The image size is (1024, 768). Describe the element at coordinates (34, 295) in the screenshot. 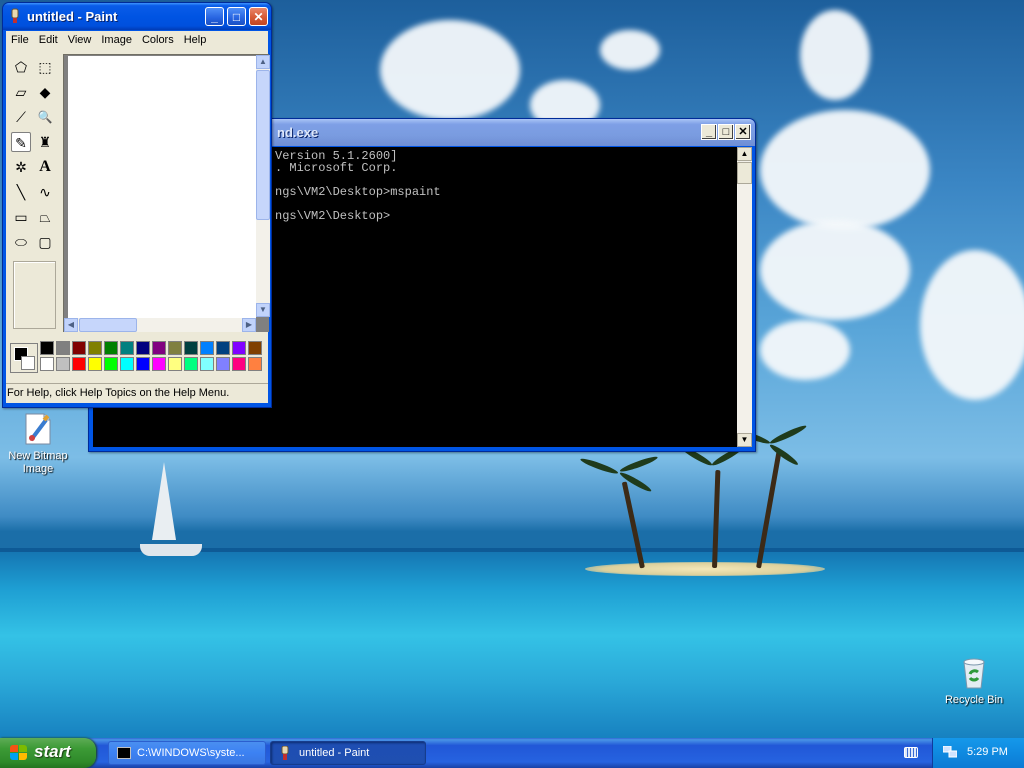

I see `tool-options-box` at that location.